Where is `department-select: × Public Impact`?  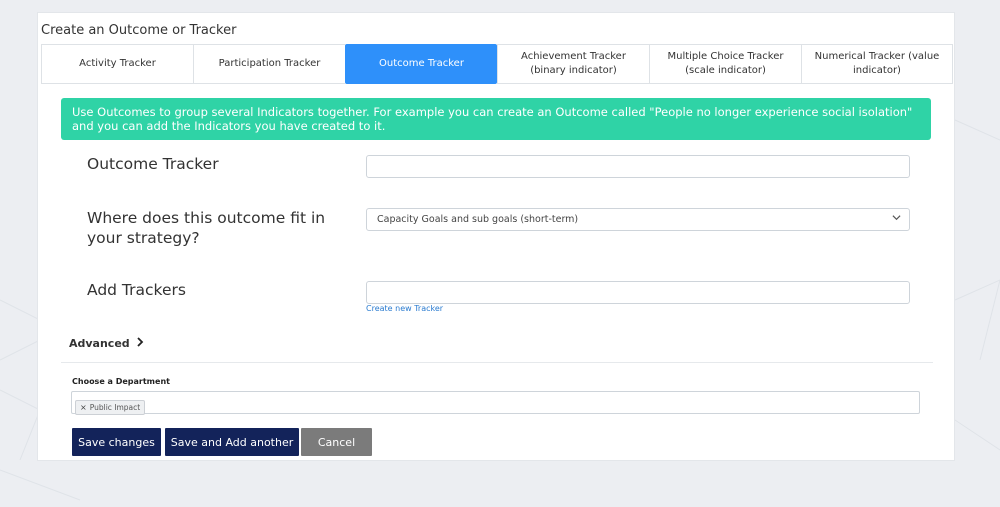
department-select: × Public Impact is located at coordinates (495, 403).